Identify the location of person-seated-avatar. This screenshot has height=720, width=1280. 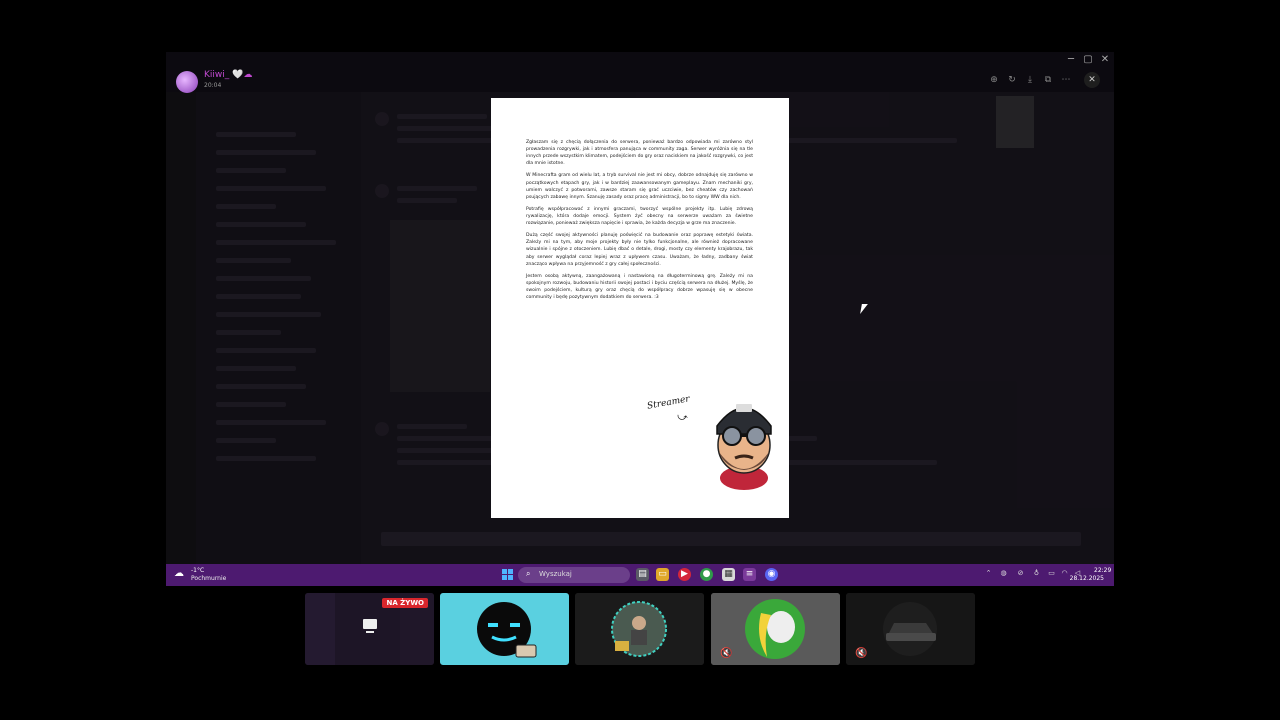
(639, 629).